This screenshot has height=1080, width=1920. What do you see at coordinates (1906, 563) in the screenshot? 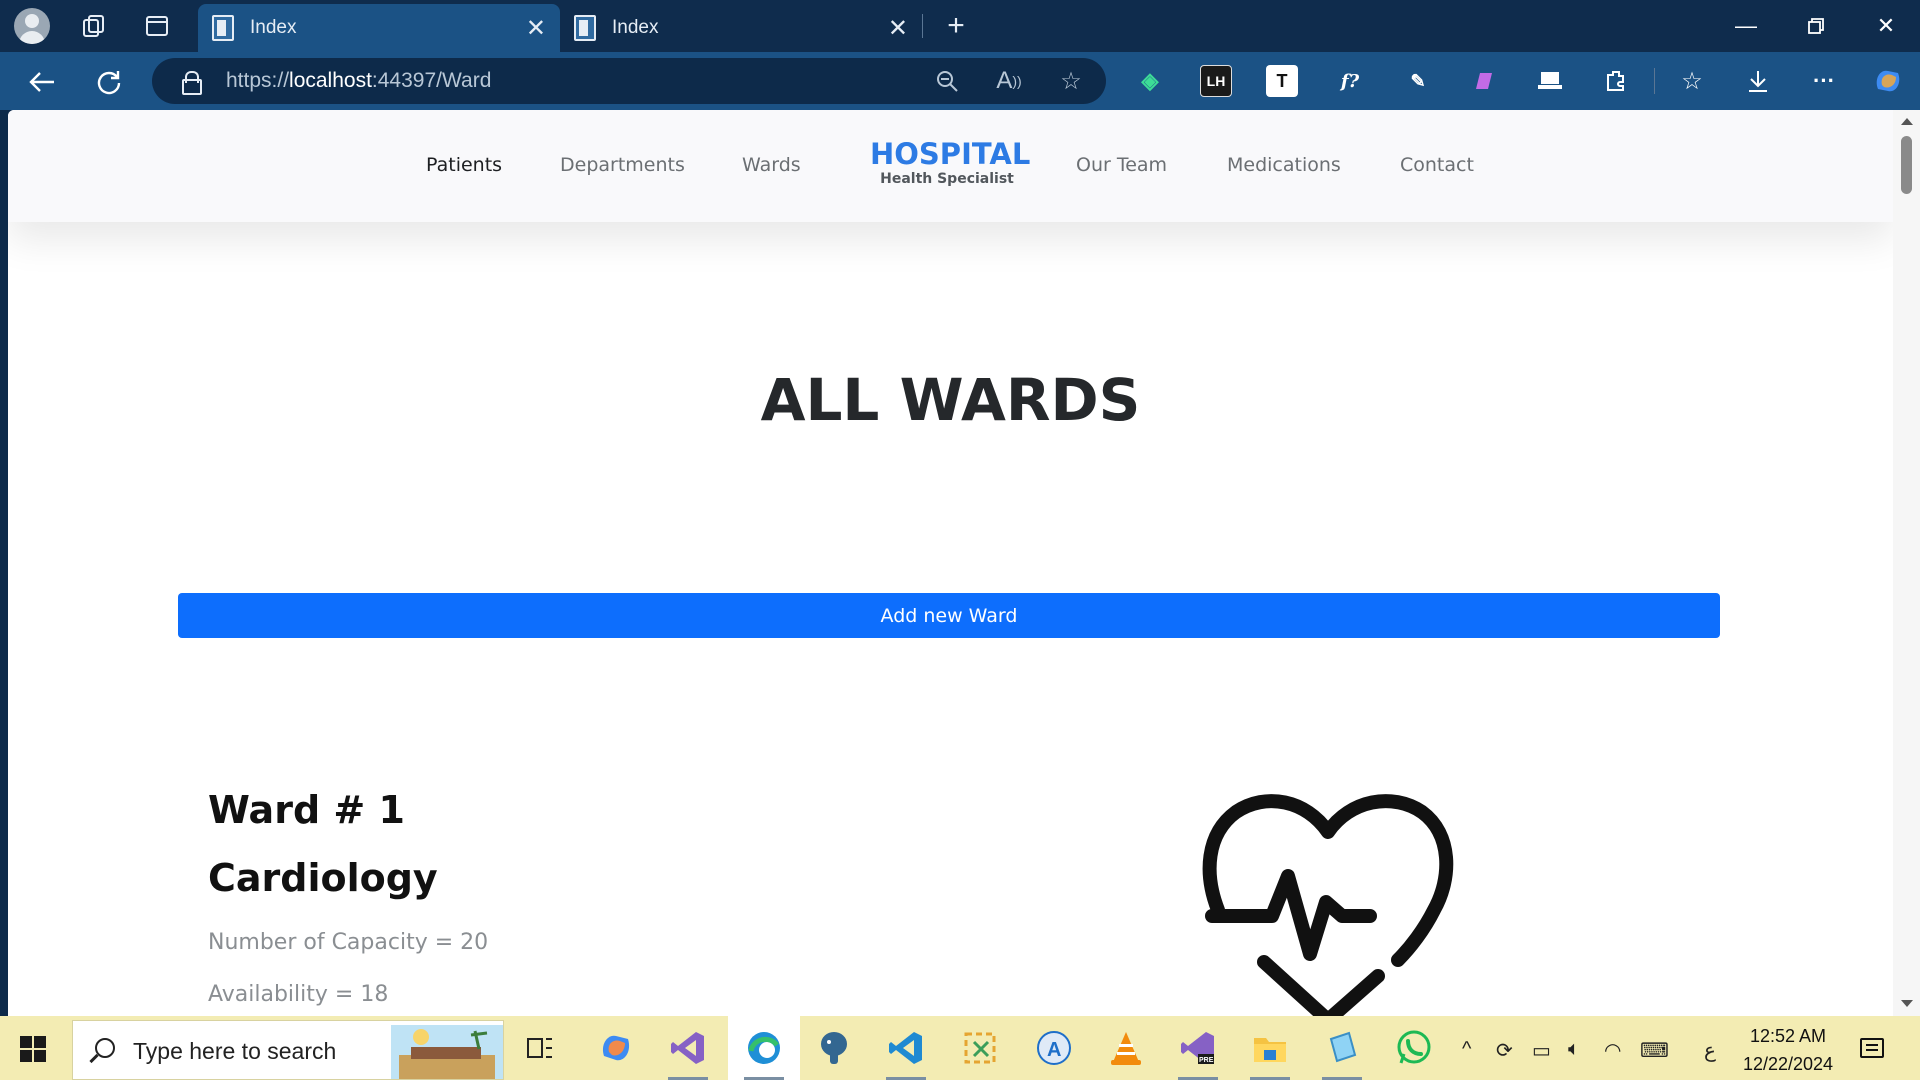
I see `page-scrollbar` at bounding box center [1906, 563].